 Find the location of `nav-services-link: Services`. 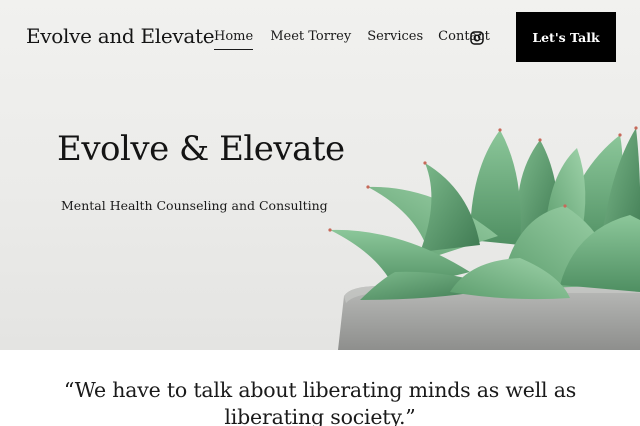

nav-services-link: Services is located at coordinates (395, 39).